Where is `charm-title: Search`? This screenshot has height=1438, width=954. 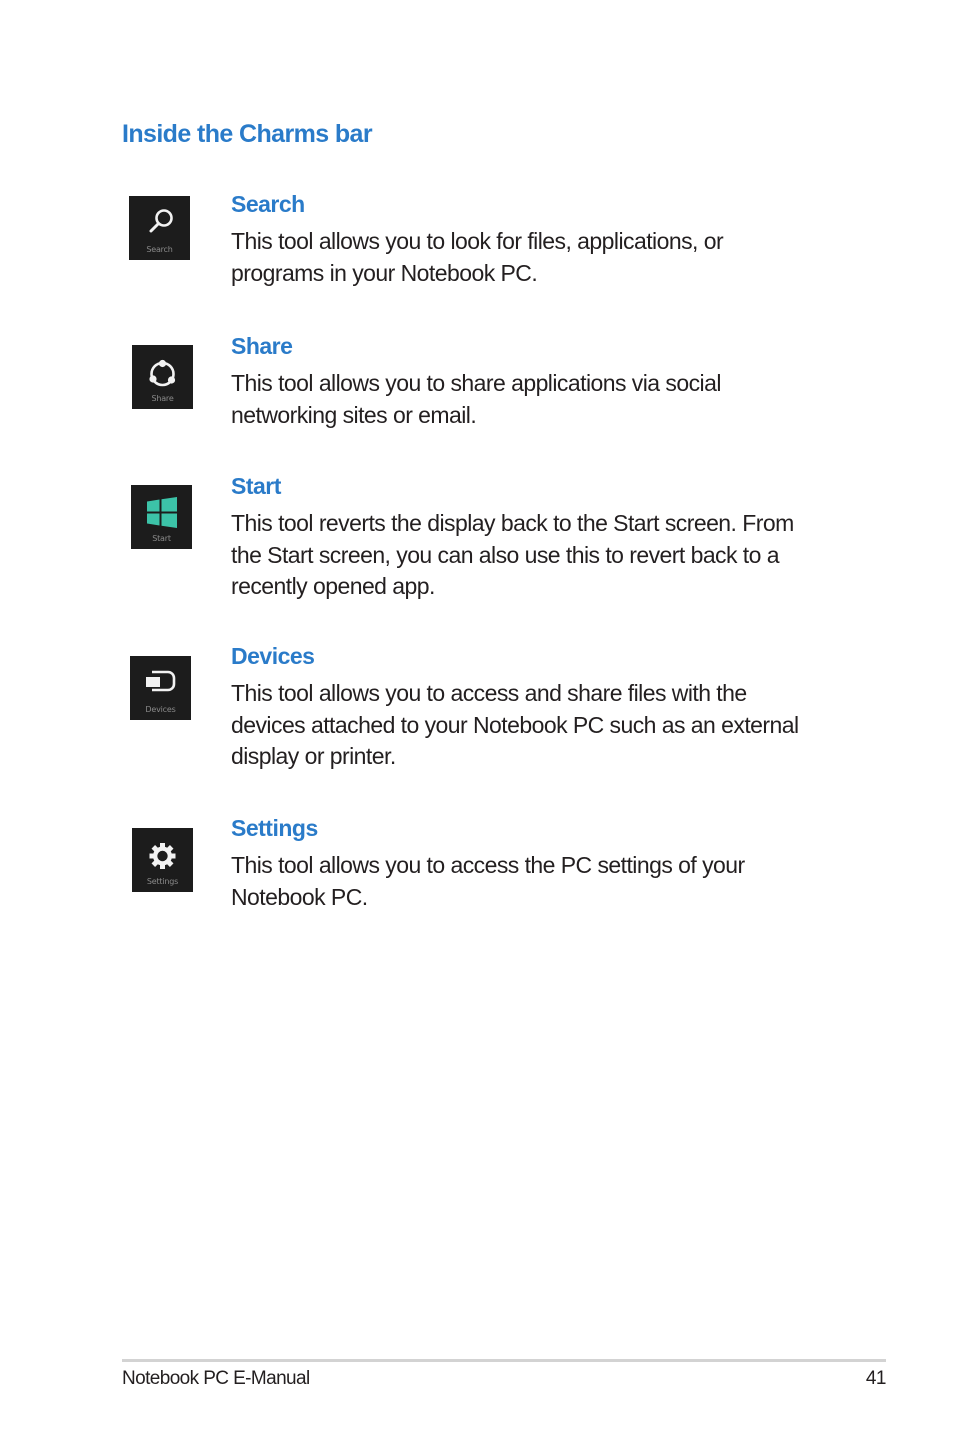 charm-title: Search is located at coordinates (268, 204).